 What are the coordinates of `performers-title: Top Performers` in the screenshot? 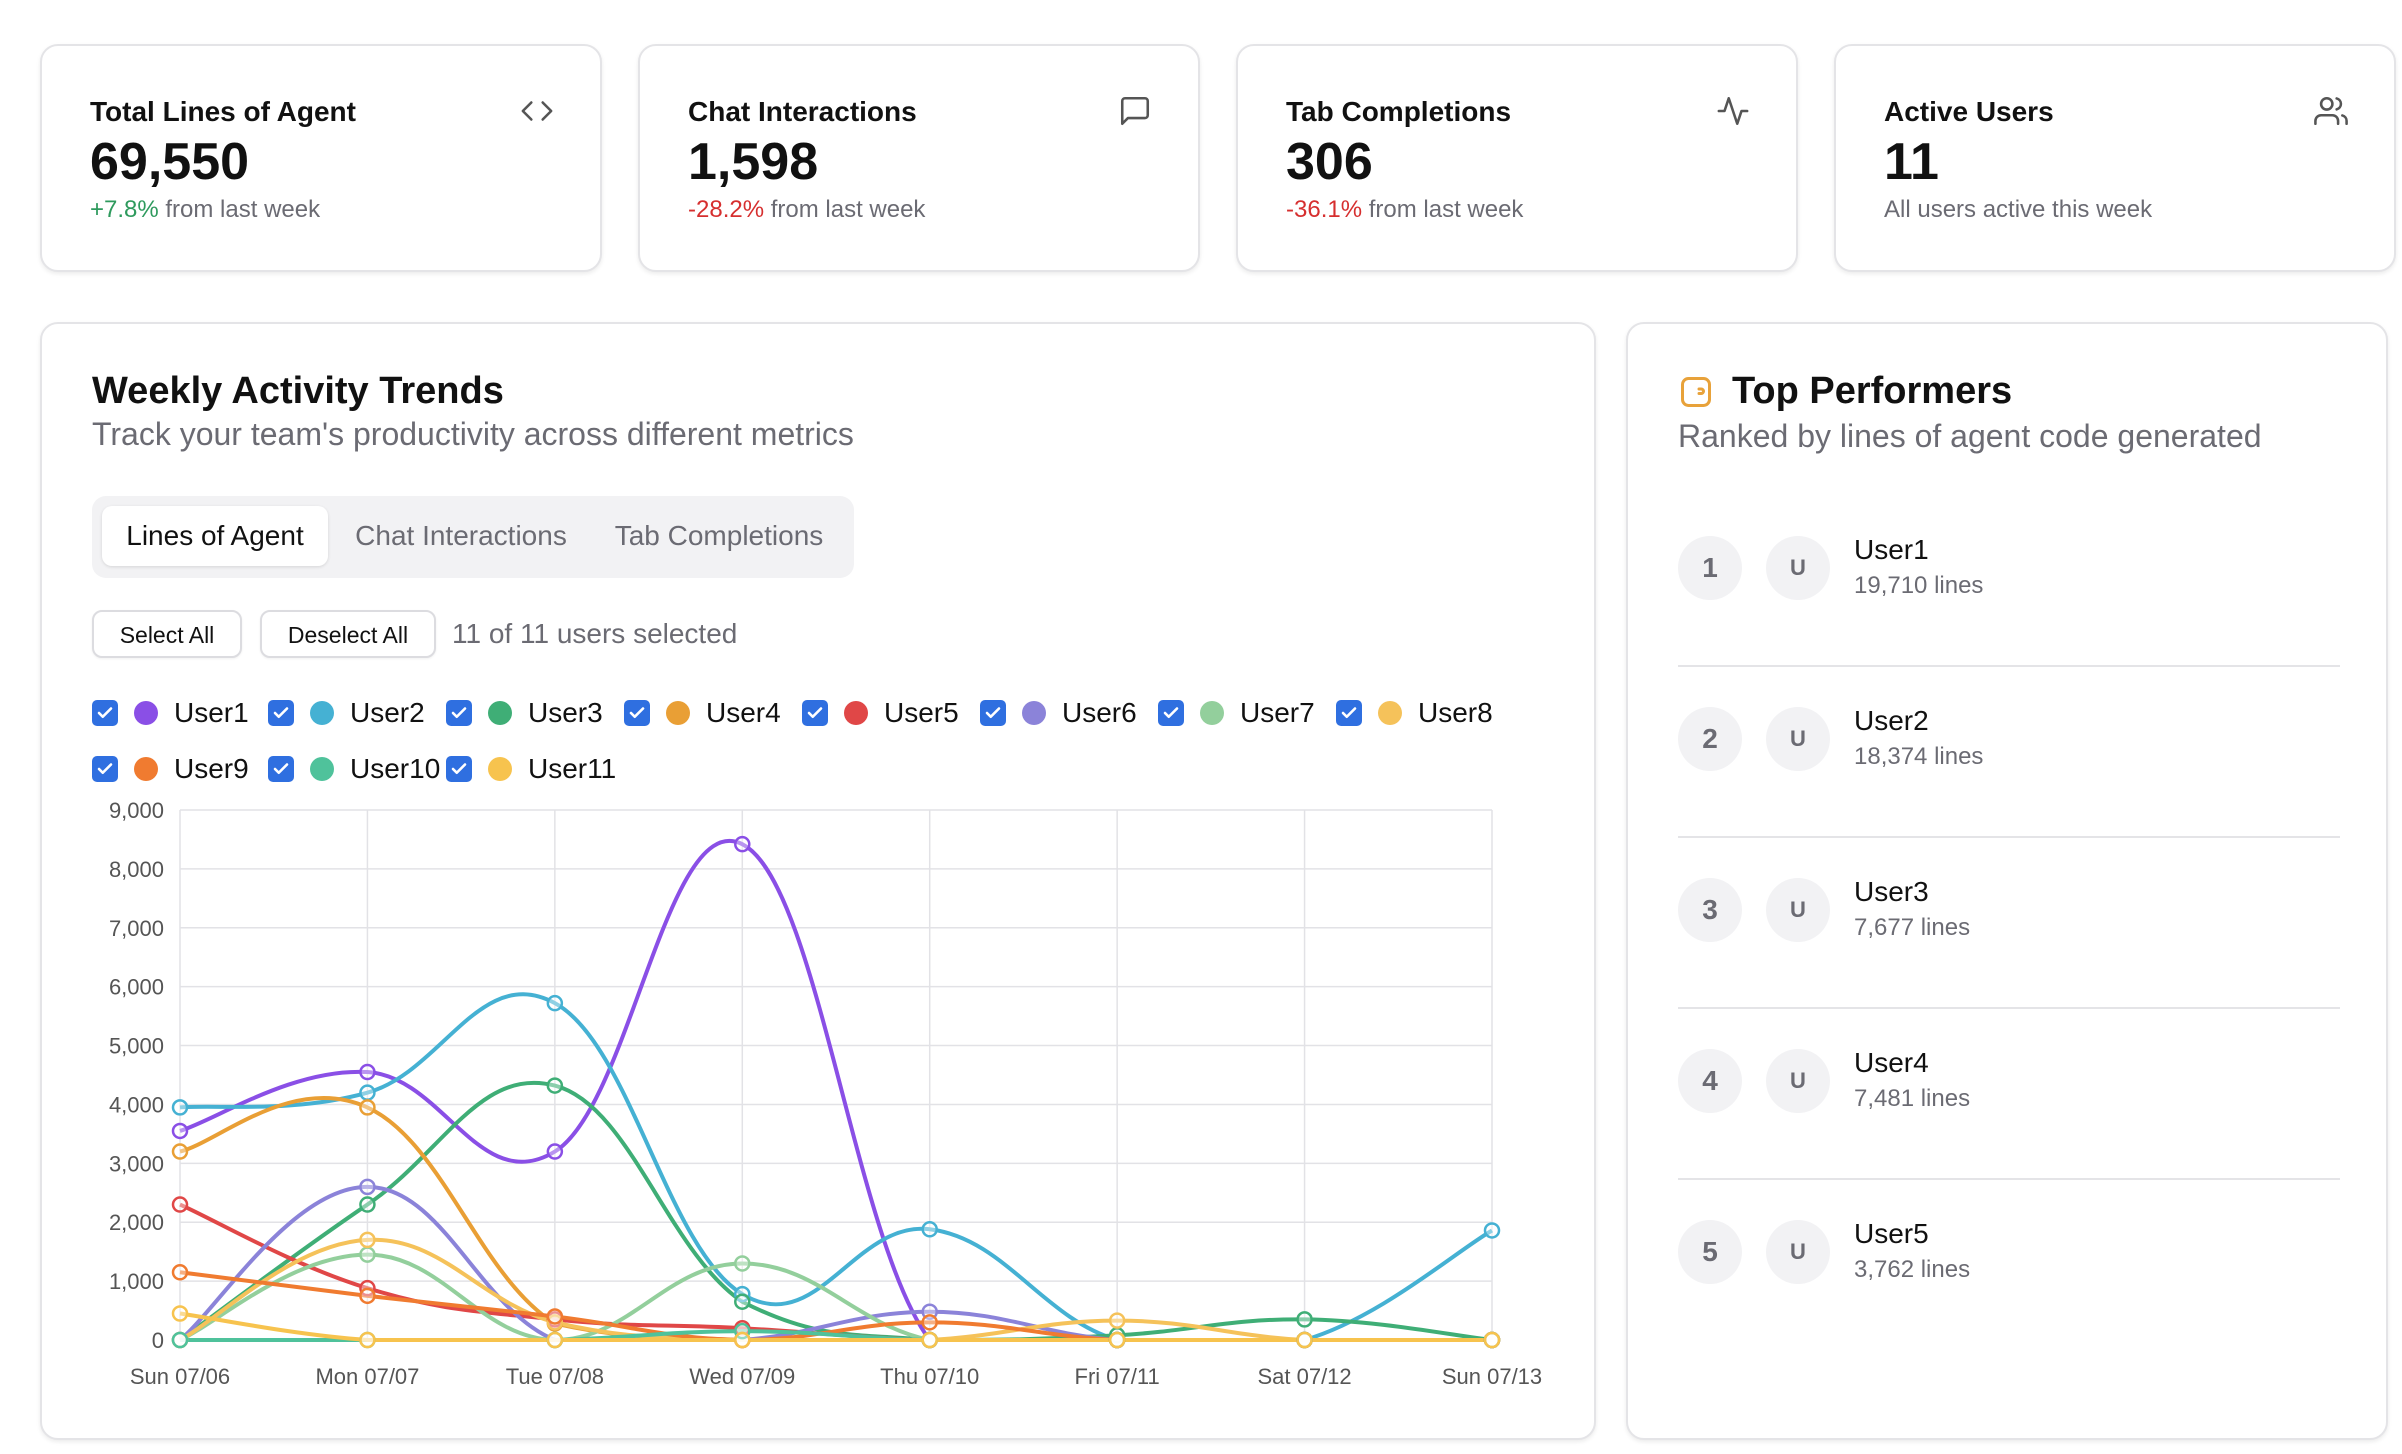 It's located at (1872, 391).